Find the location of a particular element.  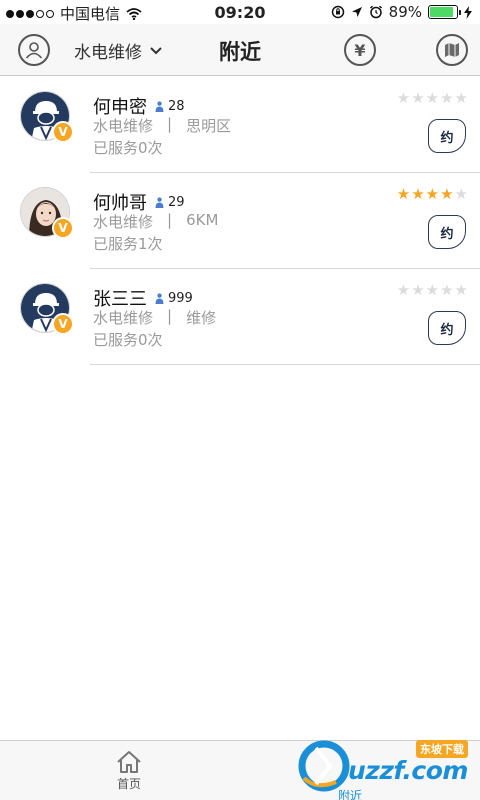

worker-meta: 水电维修 | 6KM is located at coordinates (155, 221).